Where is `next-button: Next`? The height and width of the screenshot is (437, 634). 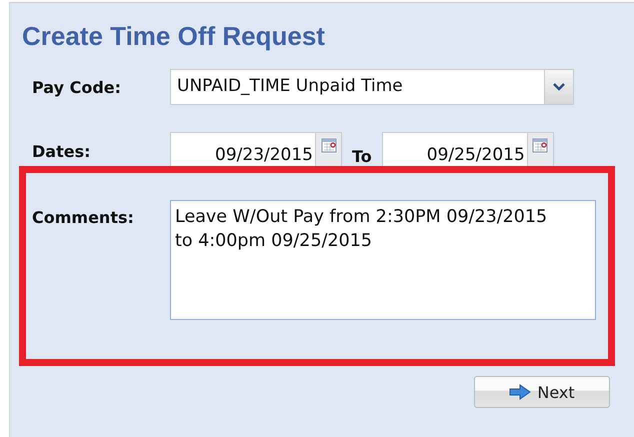 next-button: Next is located at coordinates (542, 392).